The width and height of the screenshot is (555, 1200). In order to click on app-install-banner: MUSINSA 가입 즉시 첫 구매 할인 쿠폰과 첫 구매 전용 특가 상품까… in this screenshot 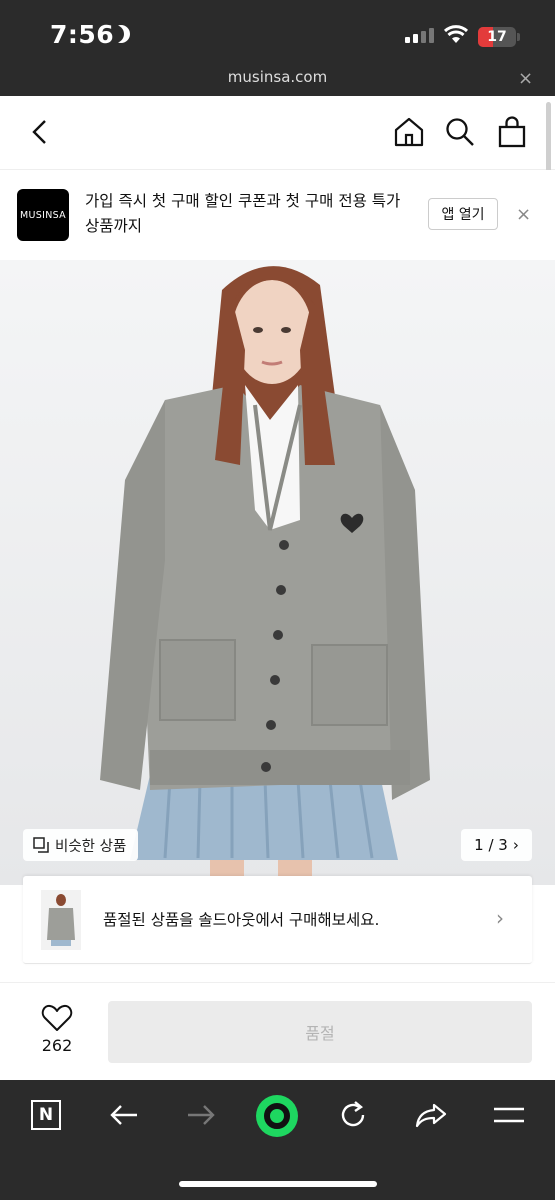, I will do `click(277, 215)`.